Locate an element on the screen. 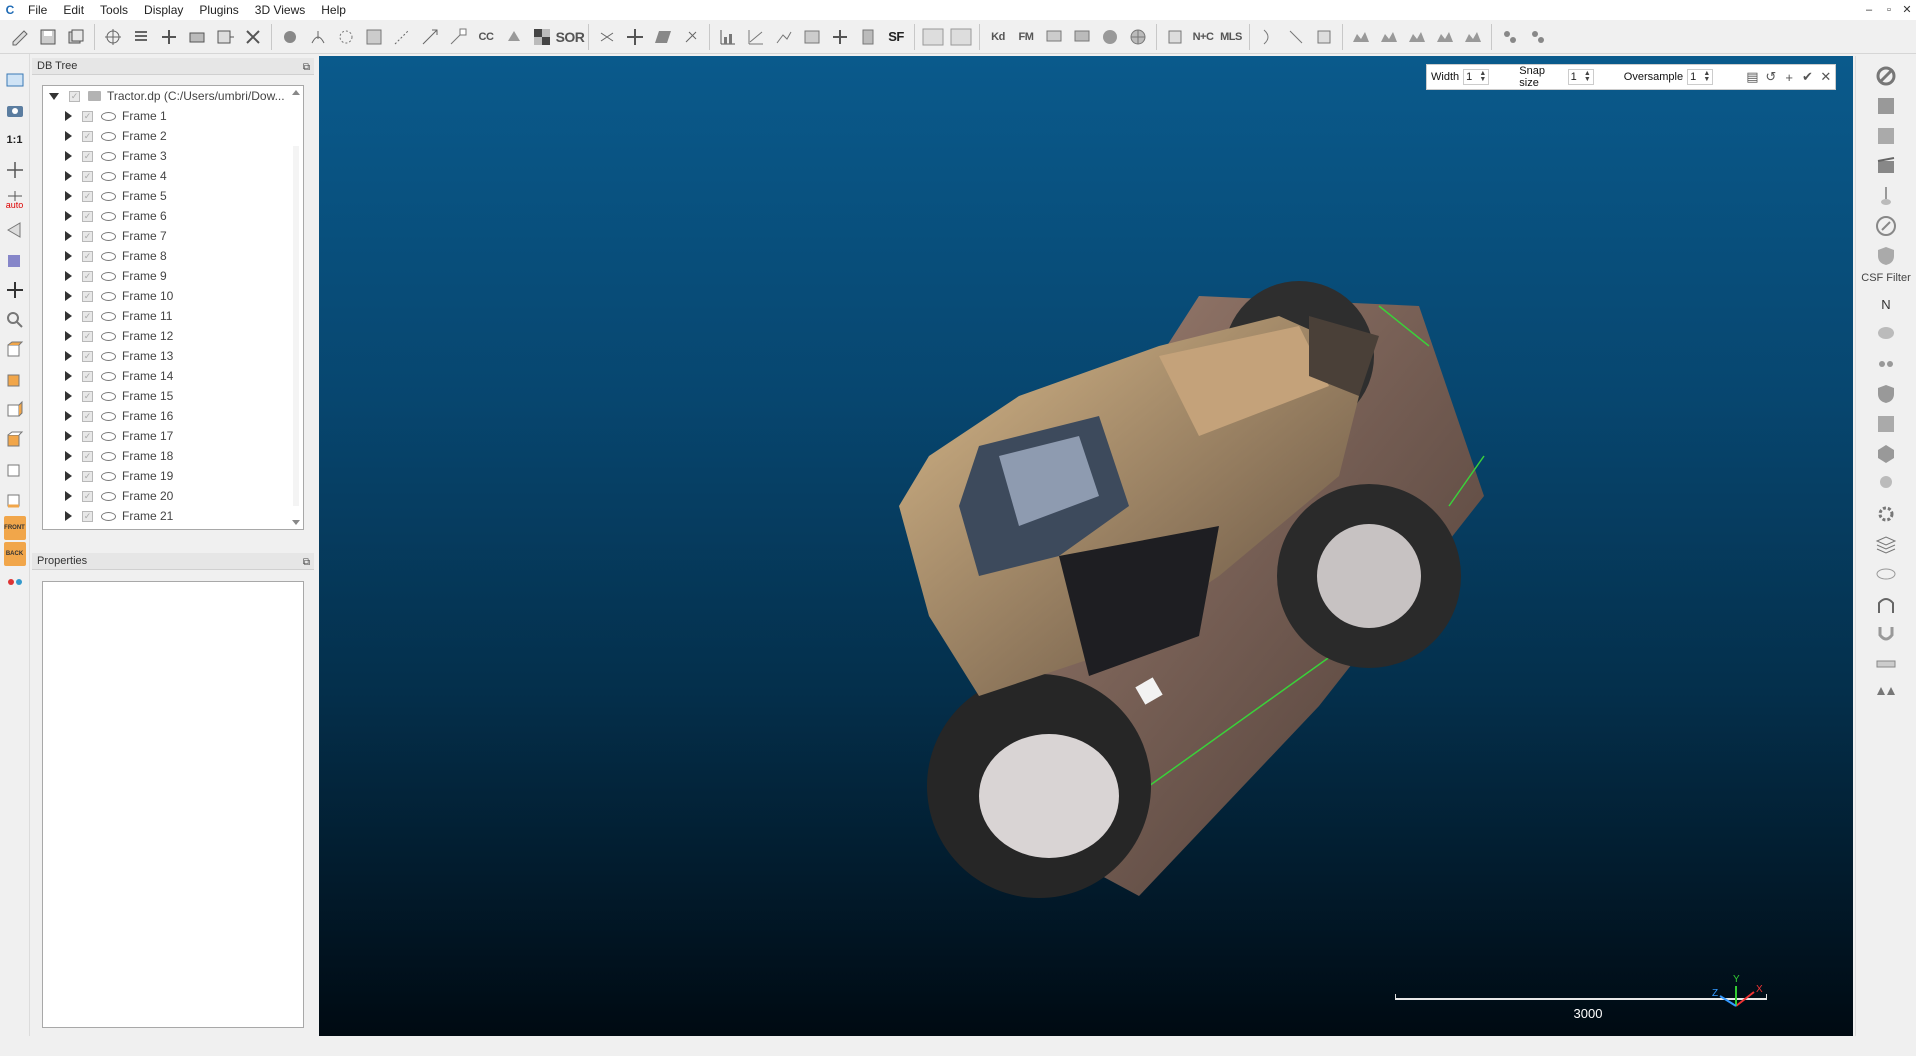  restore-button: ▫ is located at coordinates (1889, 10).